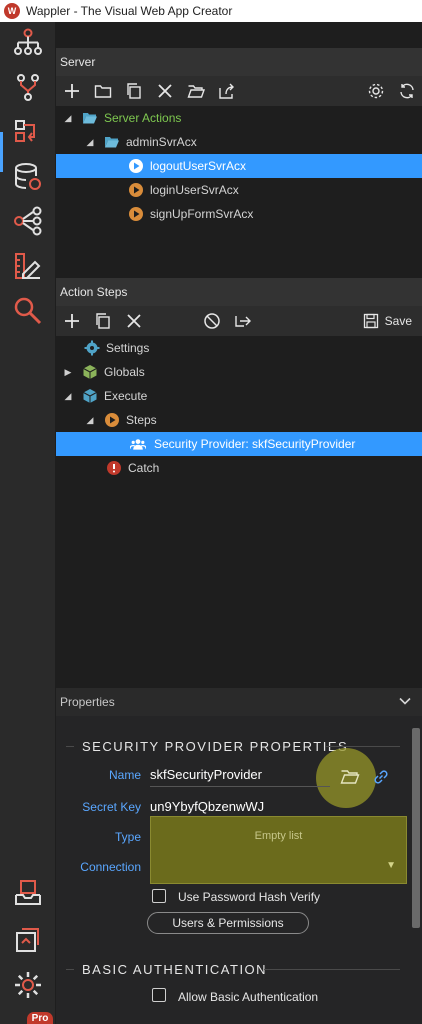 Image resolution: width=422 pixels, height=1024 pixels. What do you see at coordinates (248, 997) in the screenshot?
I see `basic-auth-label: Allow Basic Authentication` at bounding box center [248, 997].